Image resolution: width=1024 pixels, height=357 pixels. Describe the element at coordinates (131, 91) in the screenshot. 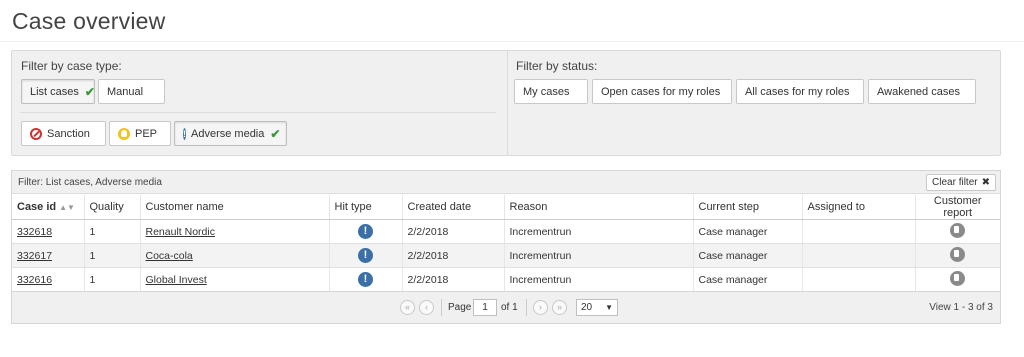

I see `manual-button: Manual` at that location.